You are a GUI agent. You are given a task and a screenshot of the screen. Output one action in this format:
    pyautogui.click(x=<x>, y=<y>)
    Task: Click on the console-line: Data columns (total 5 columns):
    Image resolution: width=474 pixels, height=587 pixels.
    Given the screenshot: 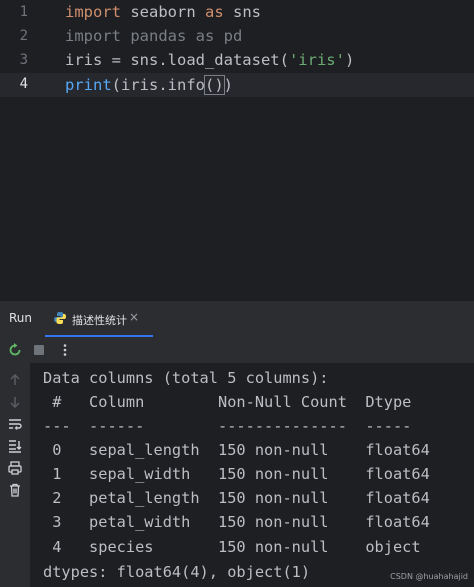 What is the action you would take?
    pyautogui.click(x=186, y=378)
    